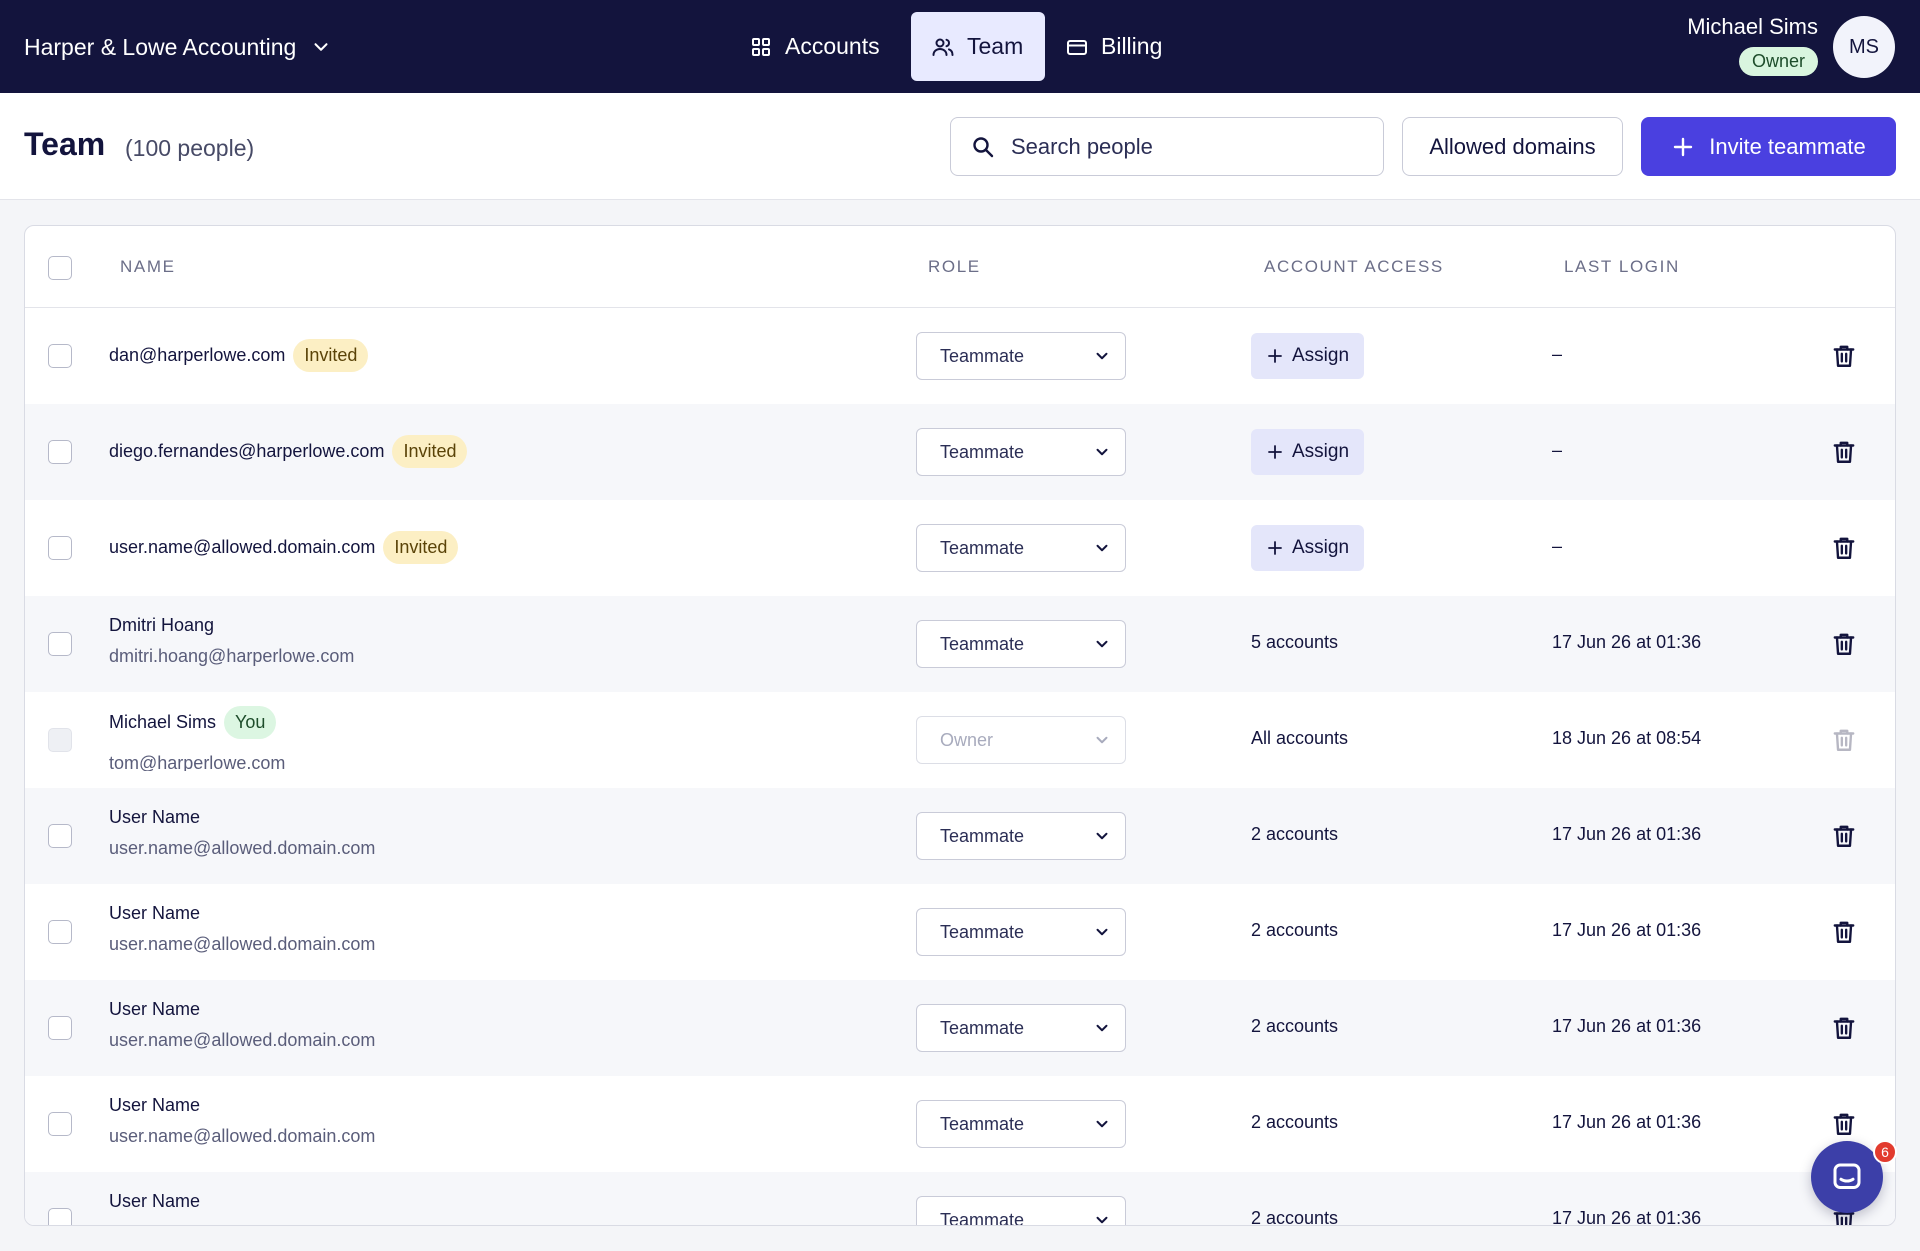 The width and height of the screenshot is (1920, 1251). I want to click on column-header-last-login: LAST LOGIN, so click(1622, 266).